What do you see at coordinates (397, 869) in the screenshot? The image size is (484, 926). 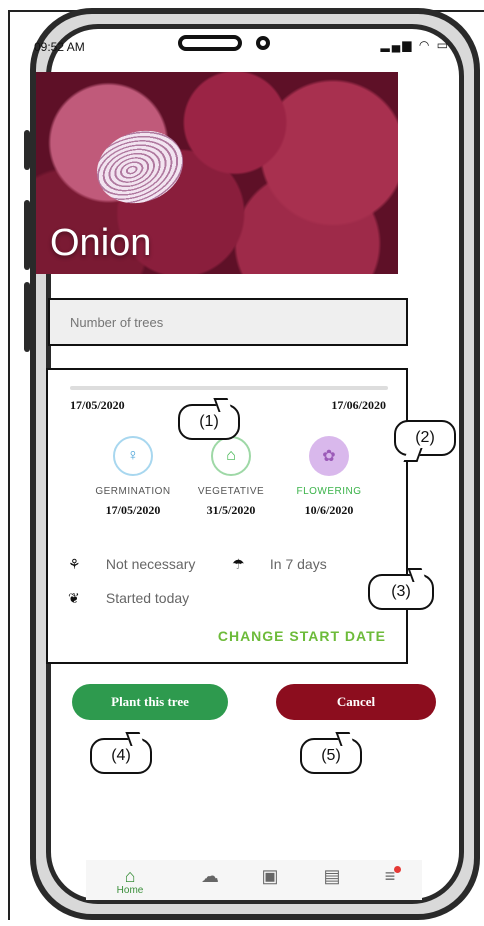 I see `notification-dot` at bounding box center [397, 869].